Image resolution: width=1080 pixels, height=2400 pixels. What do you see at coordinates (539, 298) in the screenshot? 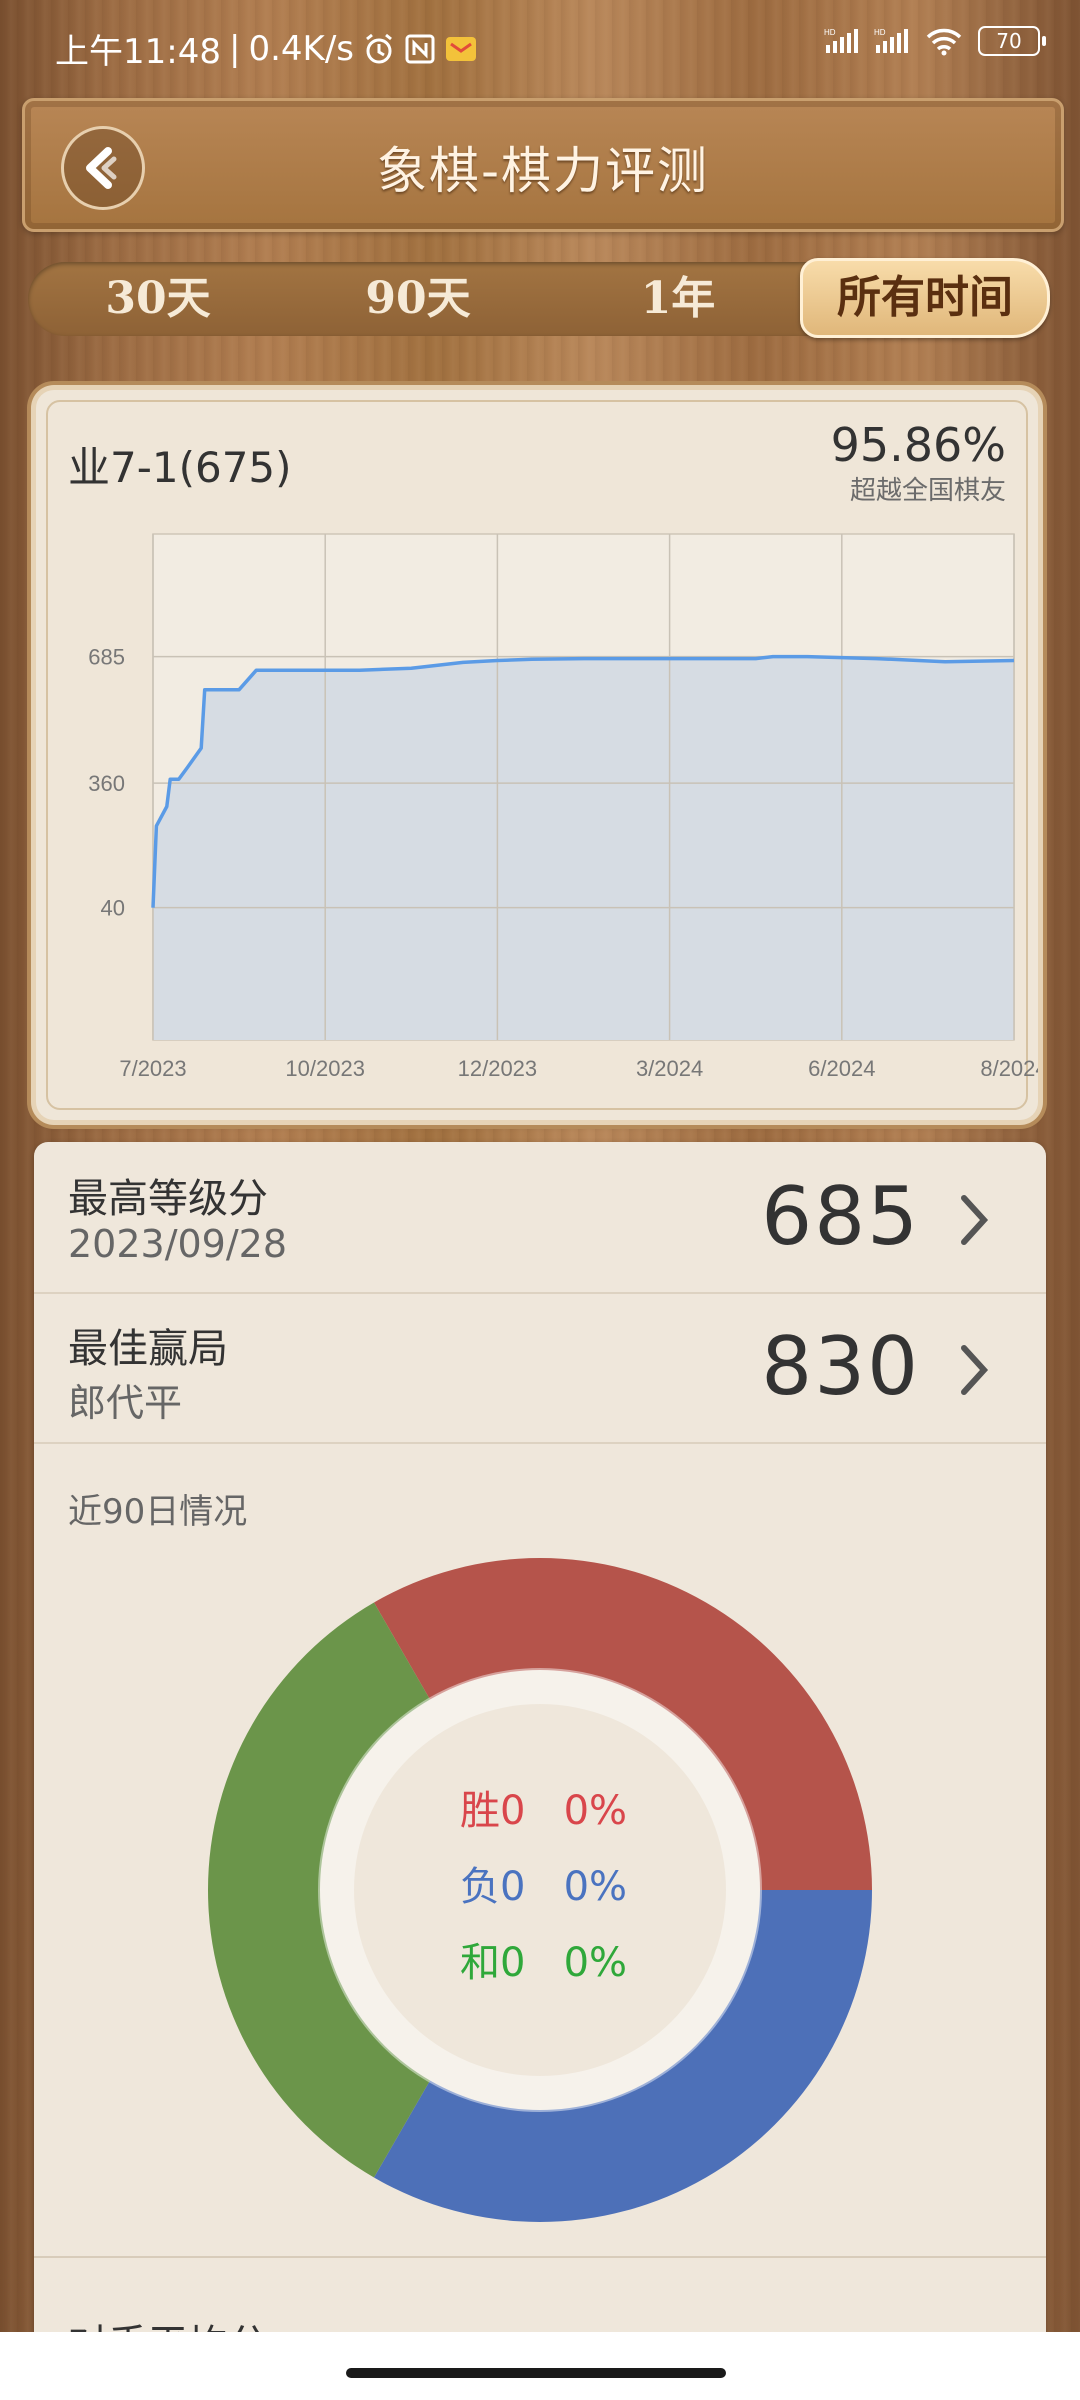
I see `time-range-tabs: 30天 90天 1年 所有时间` at bounding box center [539, 298].